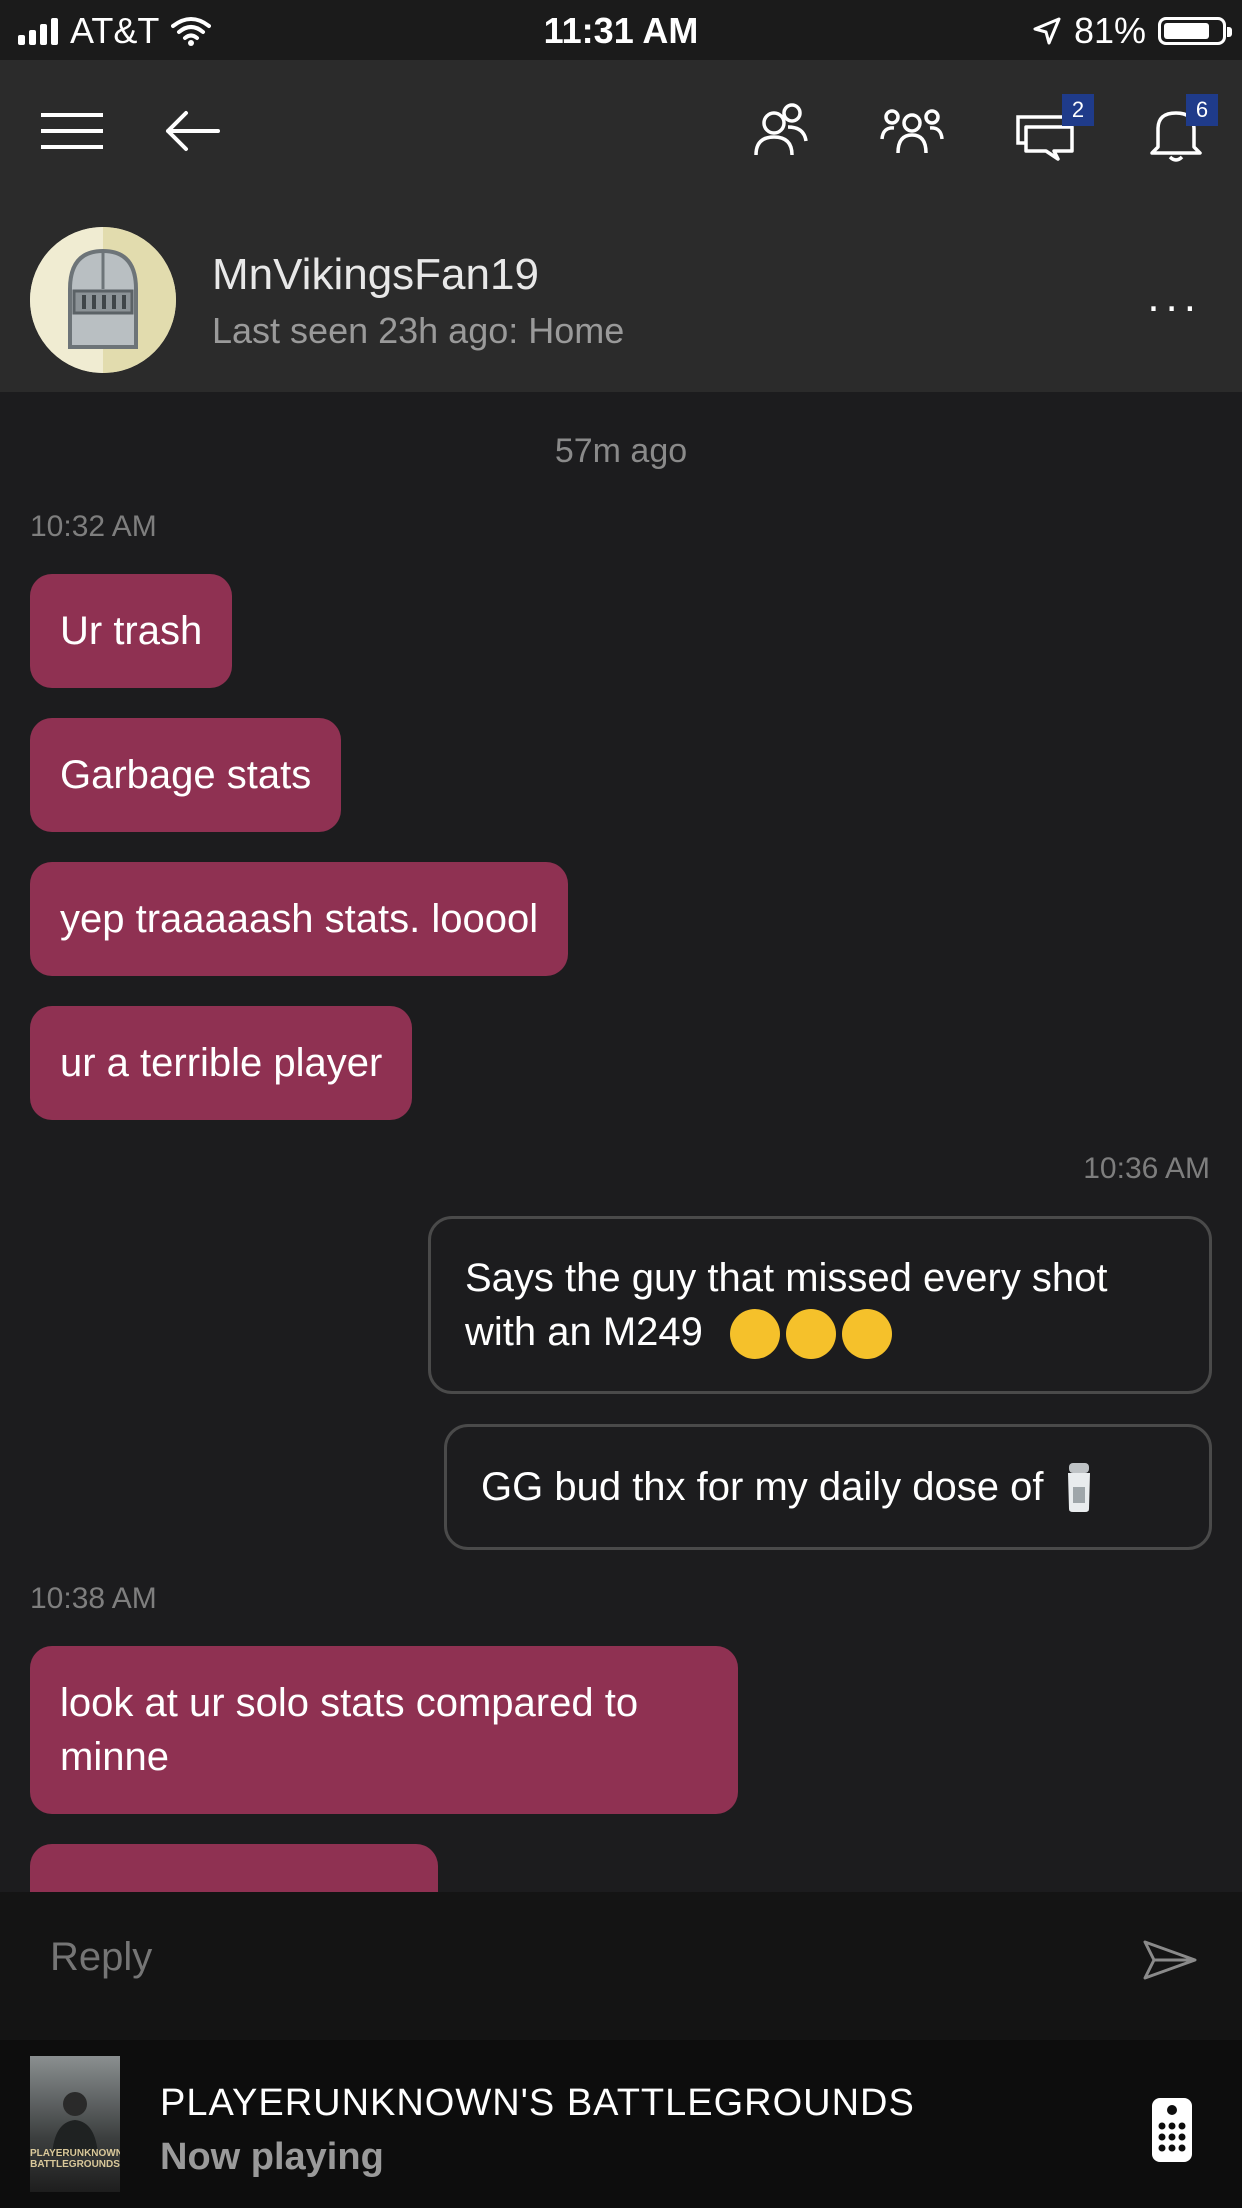 Image resolution: width=1242 pixels, height=2208 pixels. I want to click on knight-helmet-icon, so click(103, 300).